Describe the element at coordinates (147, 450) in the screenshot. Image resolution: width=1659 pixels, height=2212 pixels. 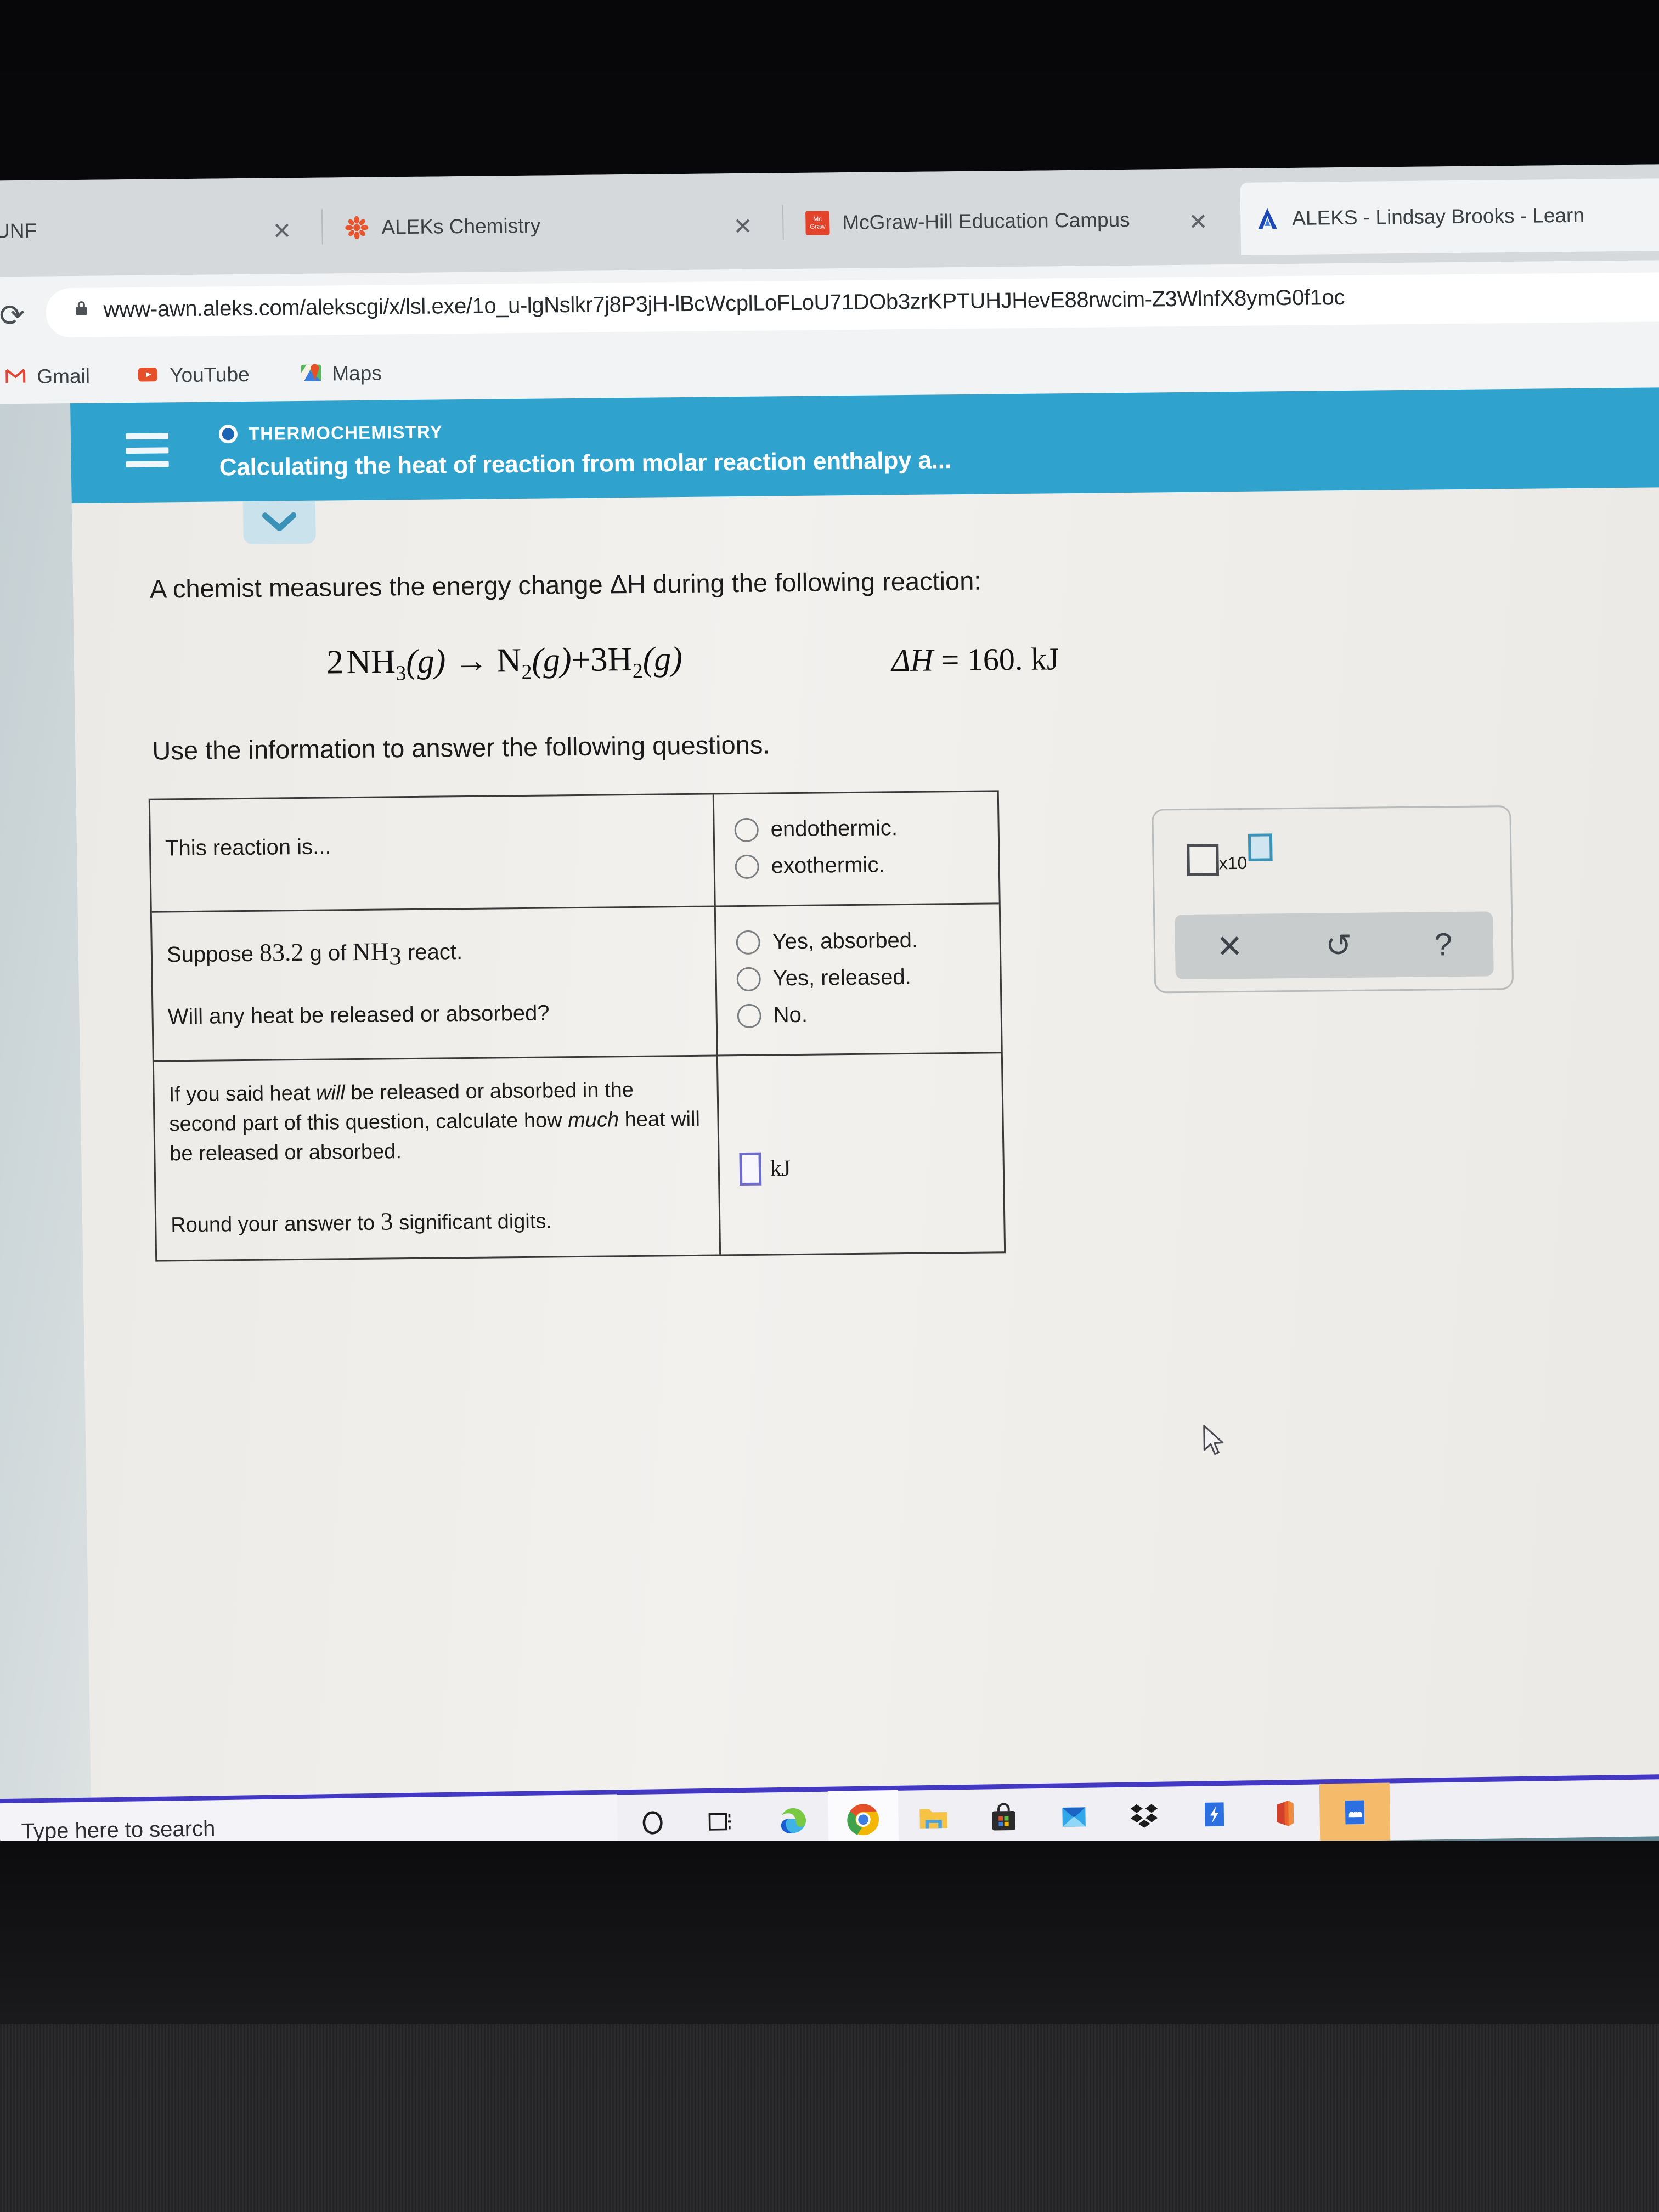
I see `hamburger-menu-icon` at that location.